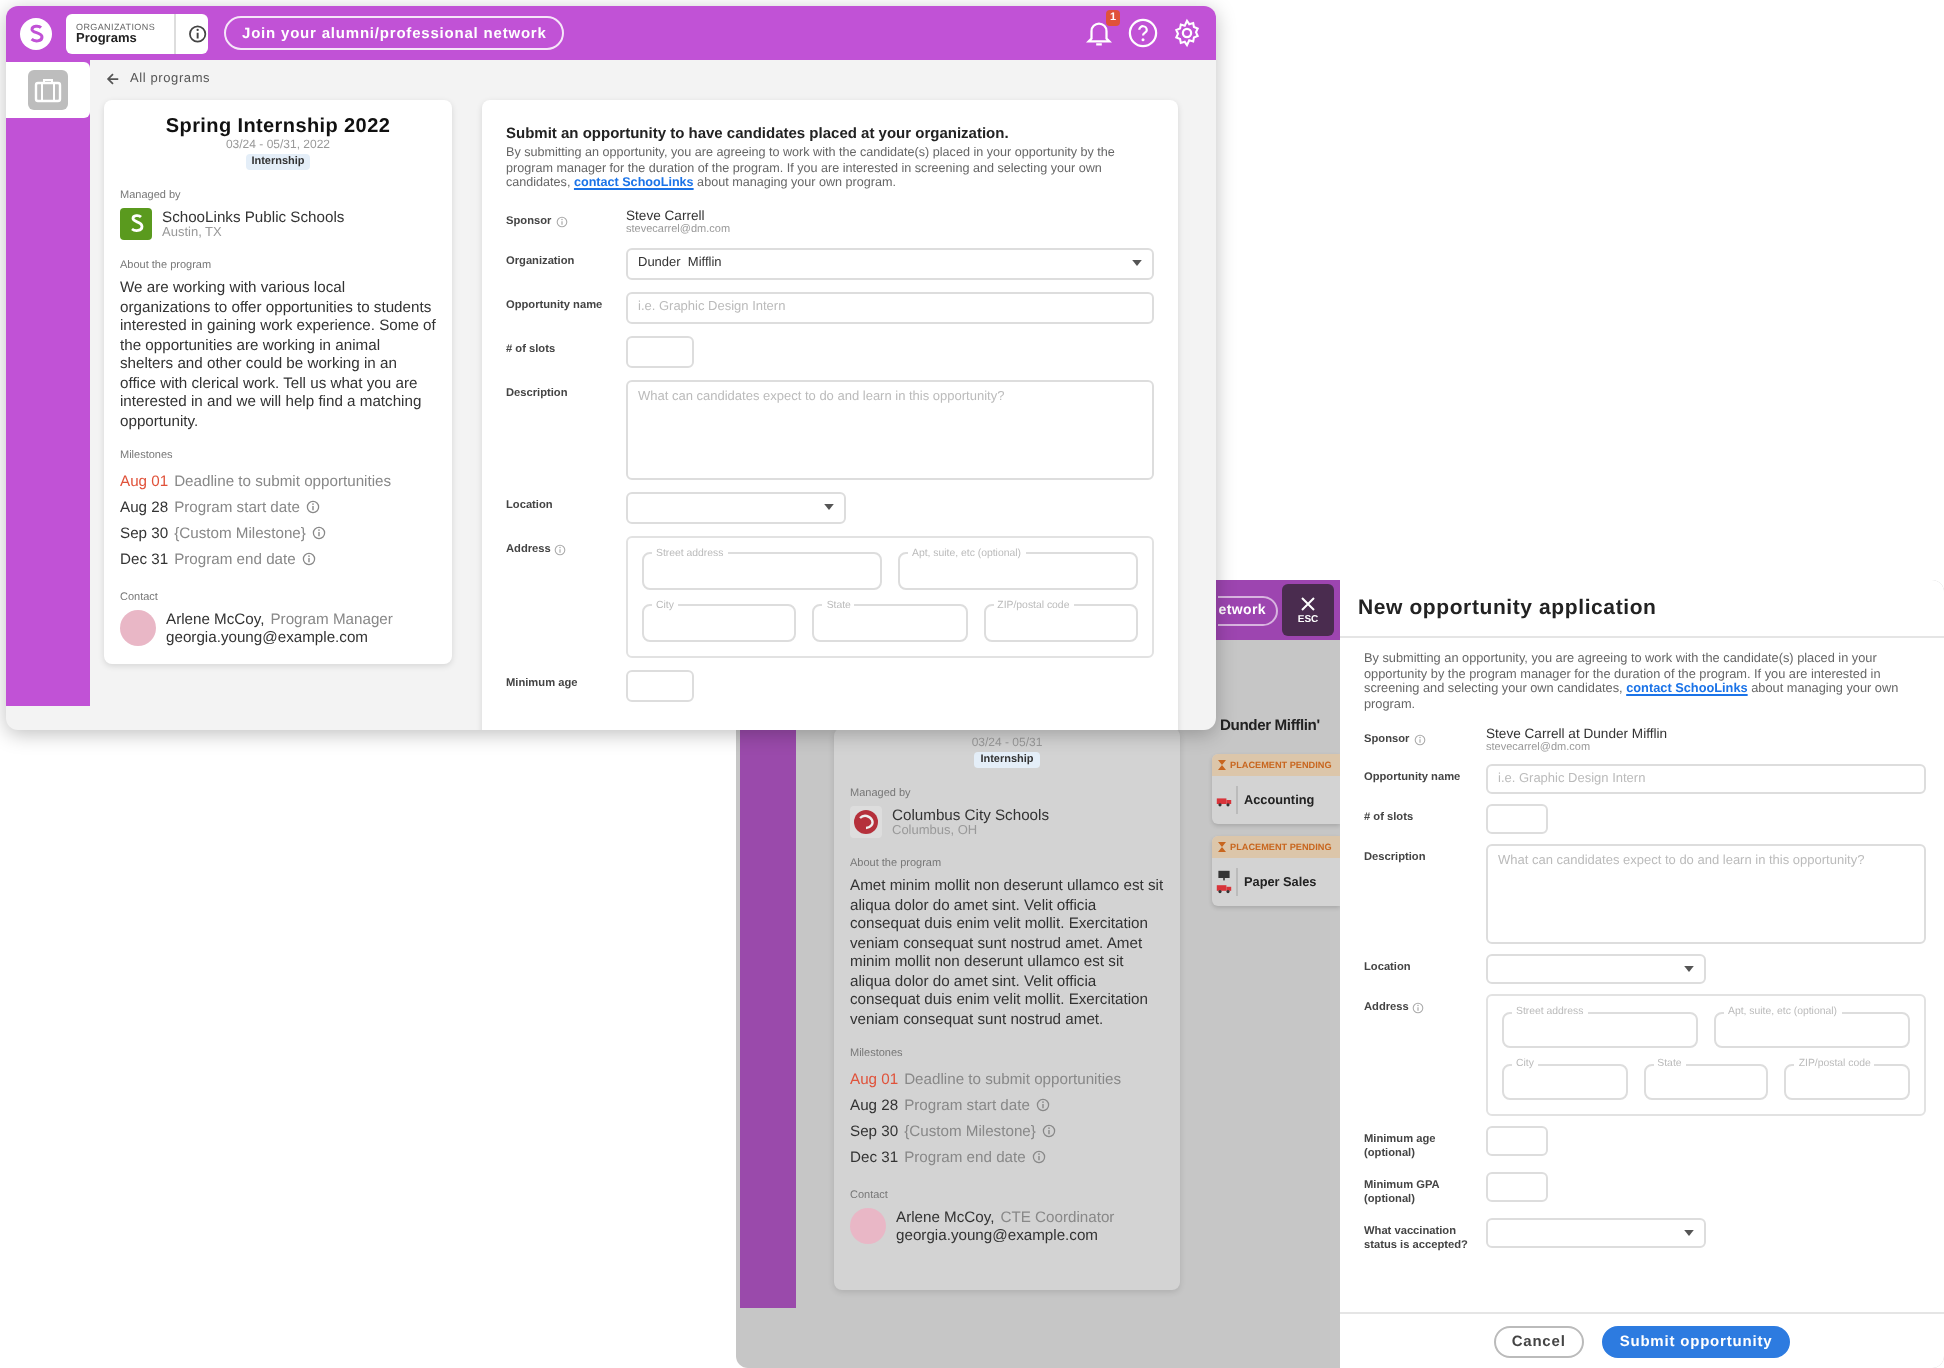 The width and height of the screenshot is (1944, 1368). I want to click on truck-icon, so click(1227, 800).